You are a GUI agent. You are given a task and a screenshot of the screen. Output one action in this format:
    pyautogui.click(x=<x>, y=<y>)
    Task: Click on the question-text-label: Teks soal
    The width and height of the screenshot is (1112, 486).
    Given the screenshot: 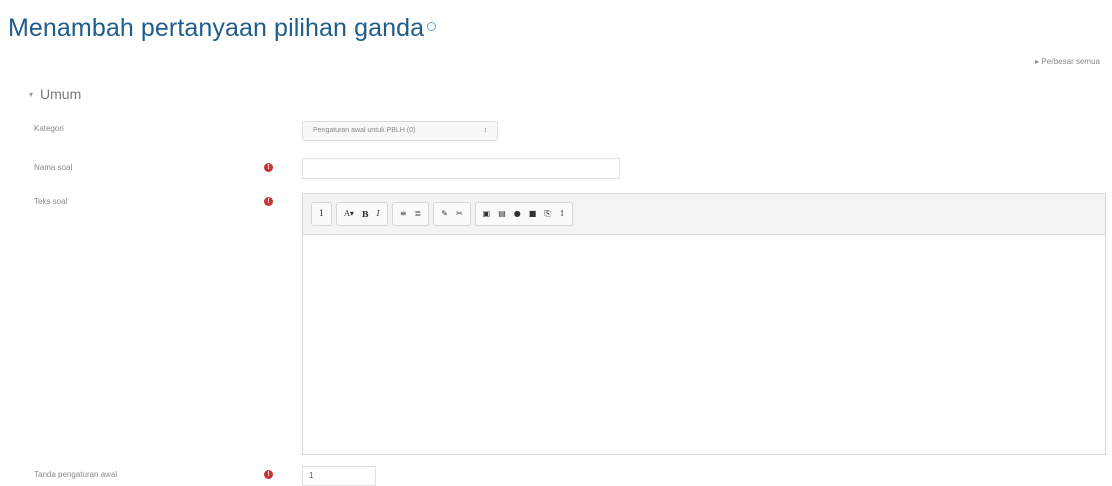 What is the action you would take?
    pyautogui.click(x=51, y=201)
    